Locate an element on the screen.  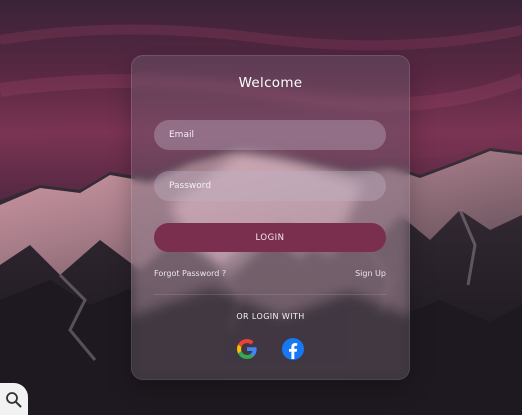
google-login-button is located at coordinates (247, 349).